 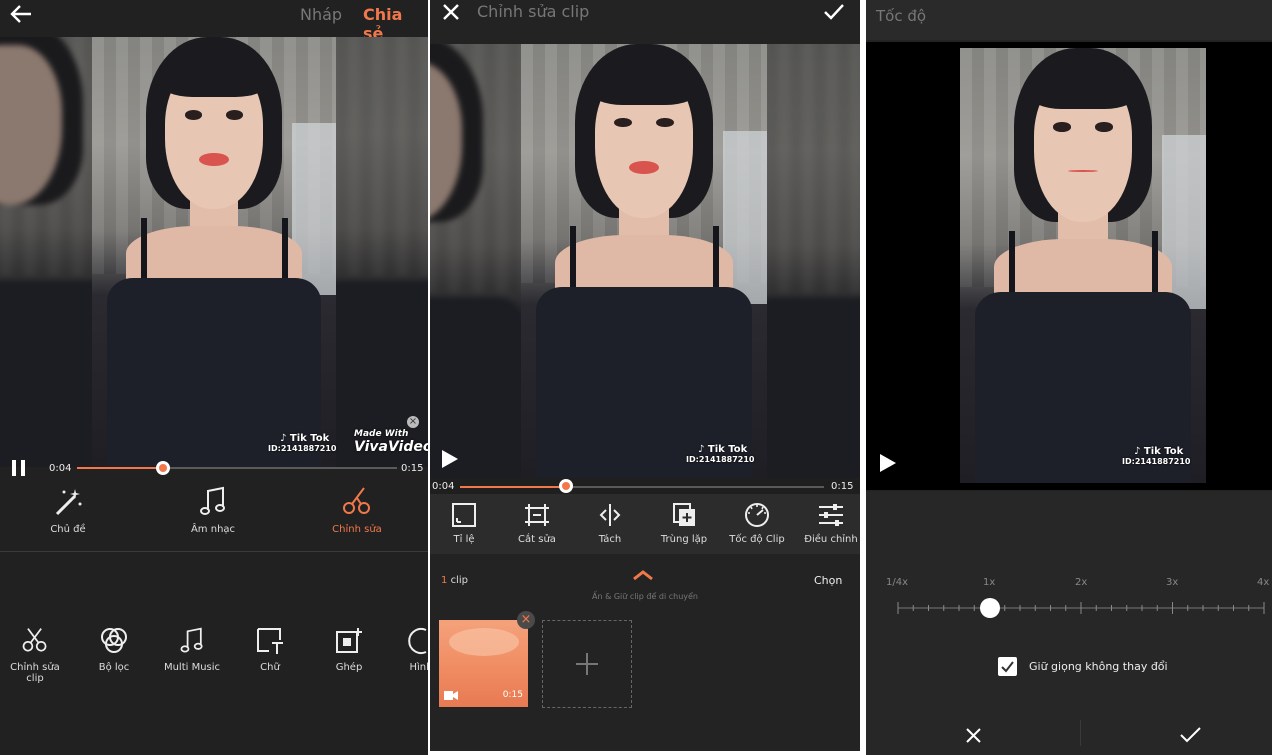 I want to click on tool-text-label: Chữ, so click(x=270, y=667).